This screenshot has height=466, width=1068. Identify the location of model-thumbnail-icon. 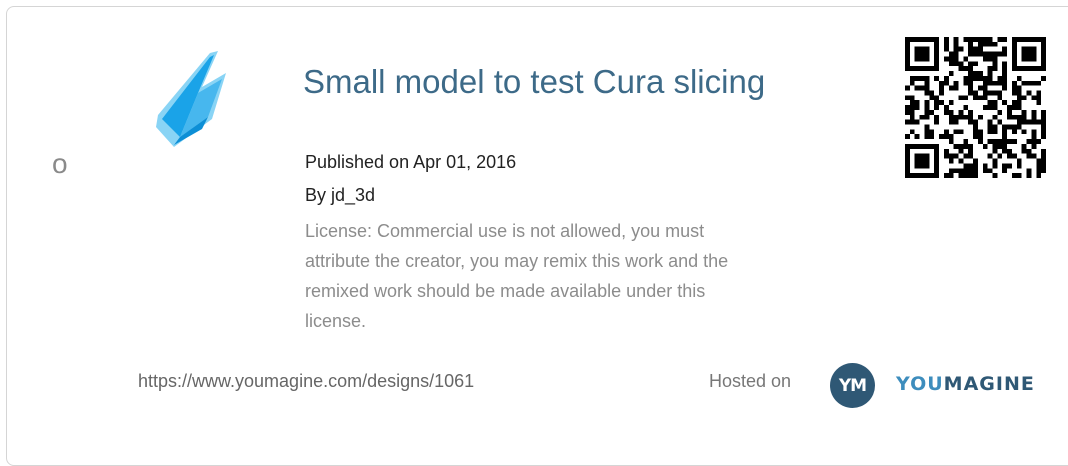
(192, 97).